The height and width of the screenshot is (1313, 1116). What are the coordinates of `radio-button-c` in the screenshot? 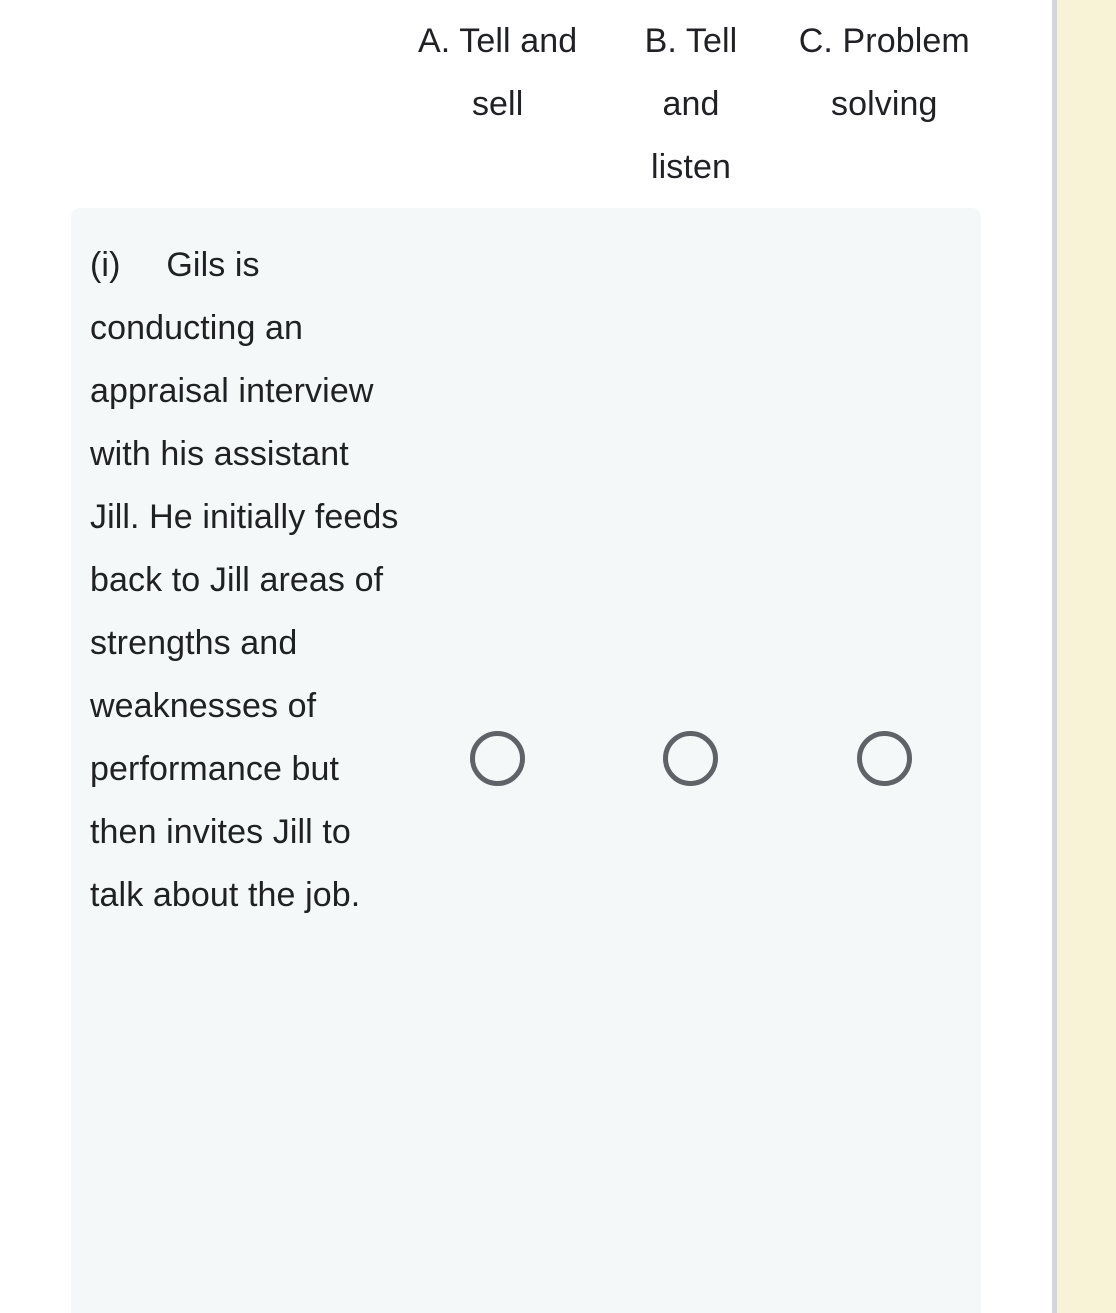 It's located at (884, 758).